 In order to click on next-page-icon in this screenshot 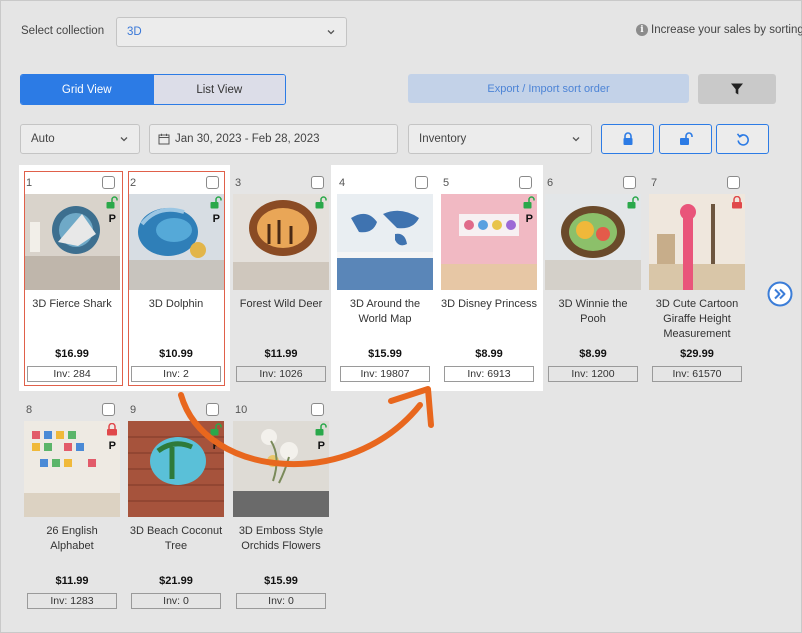, I will do `click(780, 294)`.